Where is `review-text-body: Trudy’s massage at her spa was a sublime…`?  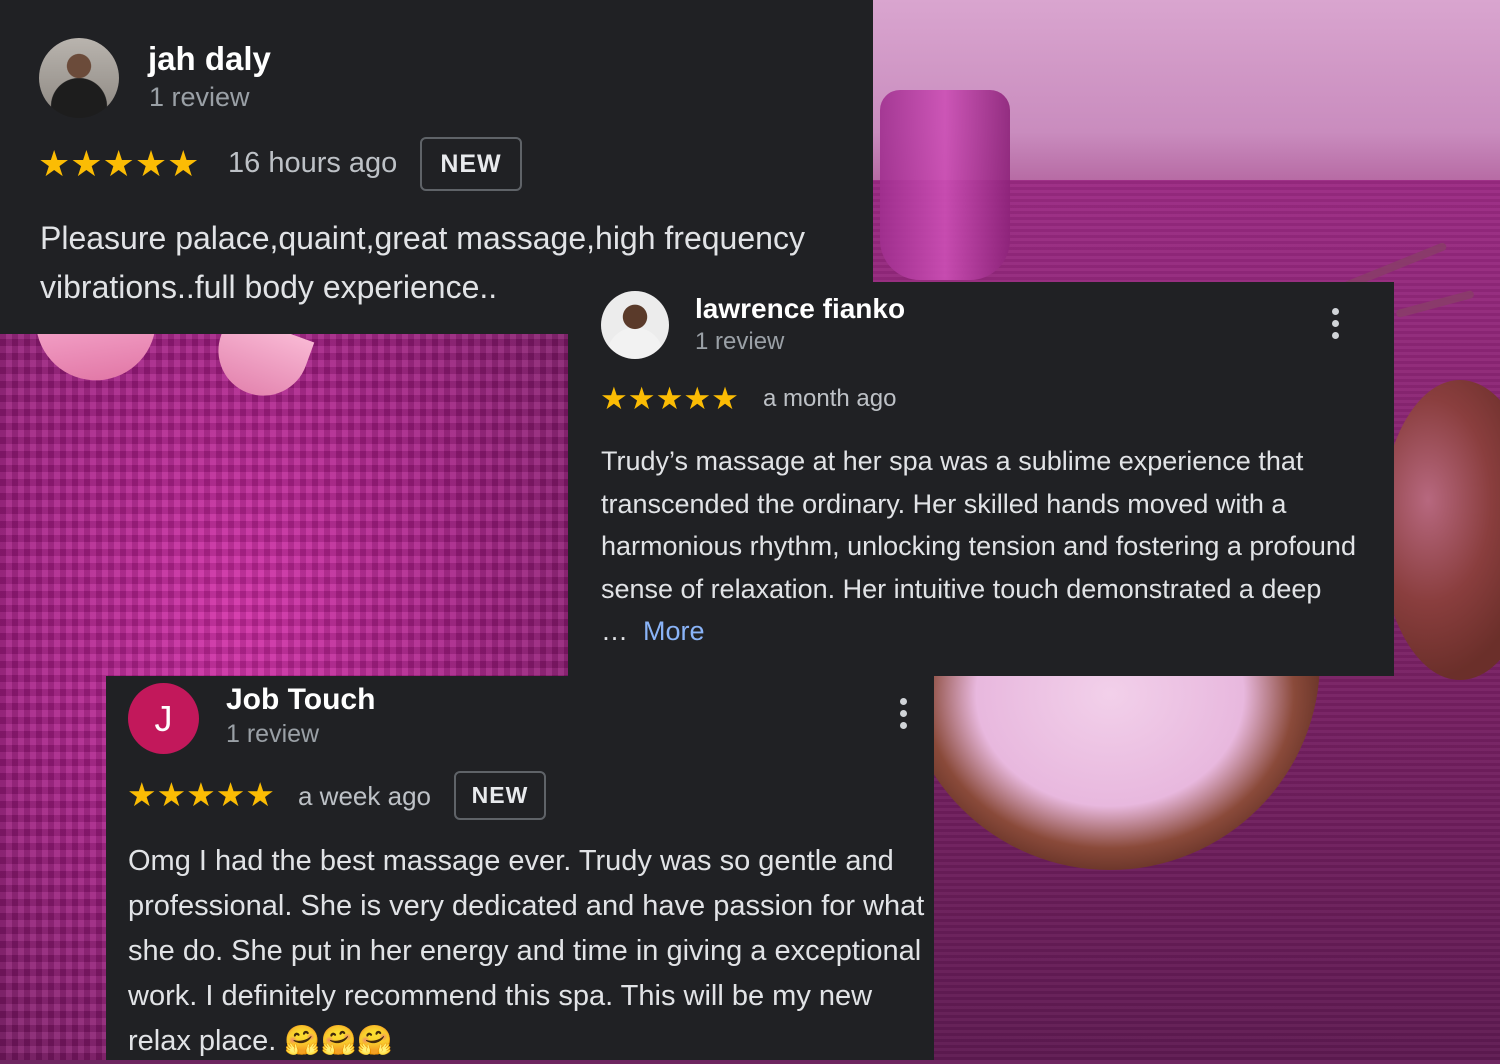 review-text-body: Trudy’s massage at her spa was a sublime… is located at coordinates (978, 546).